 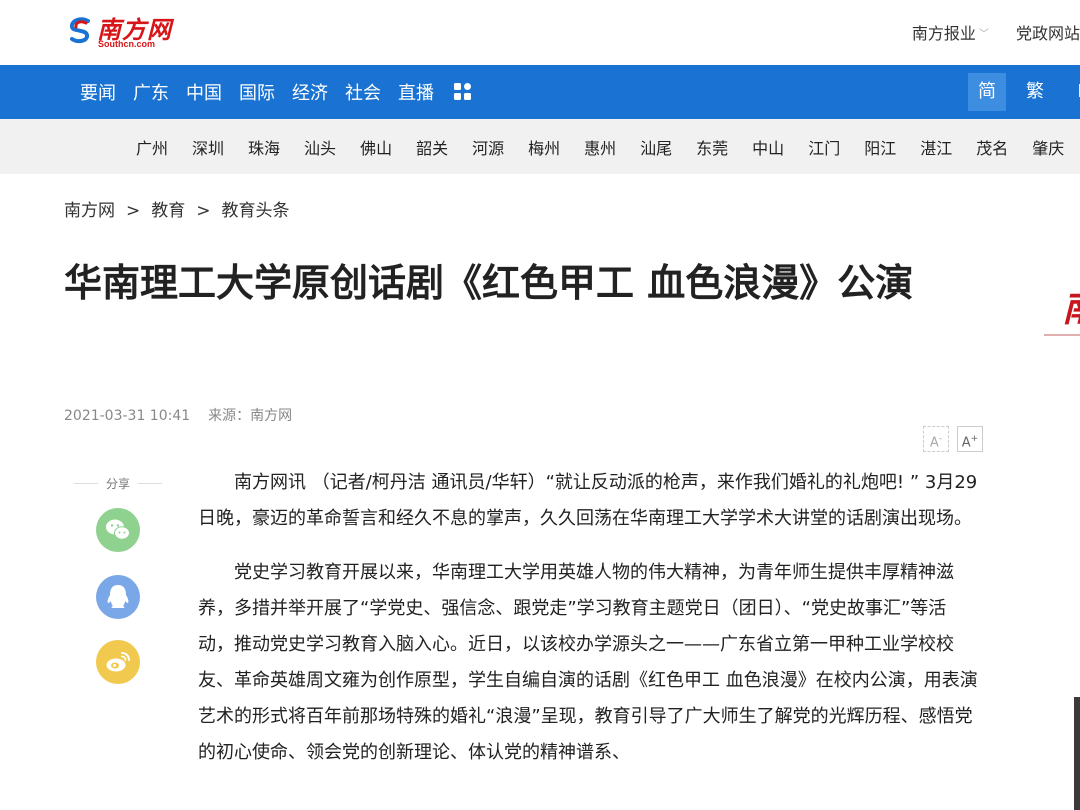 I want to click on logo-swirl-icon, so click(x=79, y=30).